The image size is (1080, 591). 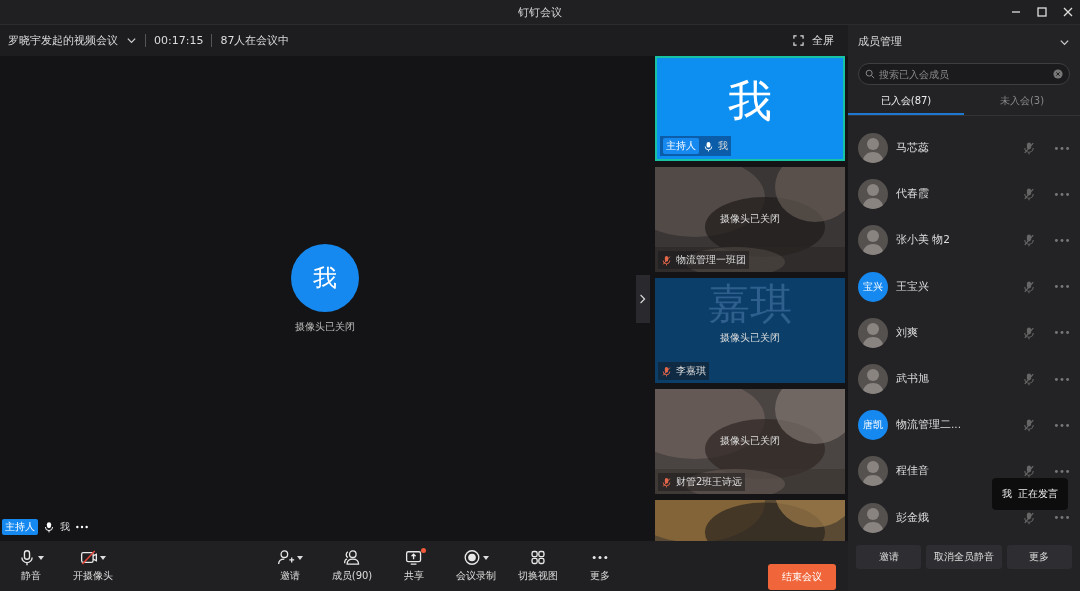 I want to click on chevron-down-icon, so click(x=131, y=40).